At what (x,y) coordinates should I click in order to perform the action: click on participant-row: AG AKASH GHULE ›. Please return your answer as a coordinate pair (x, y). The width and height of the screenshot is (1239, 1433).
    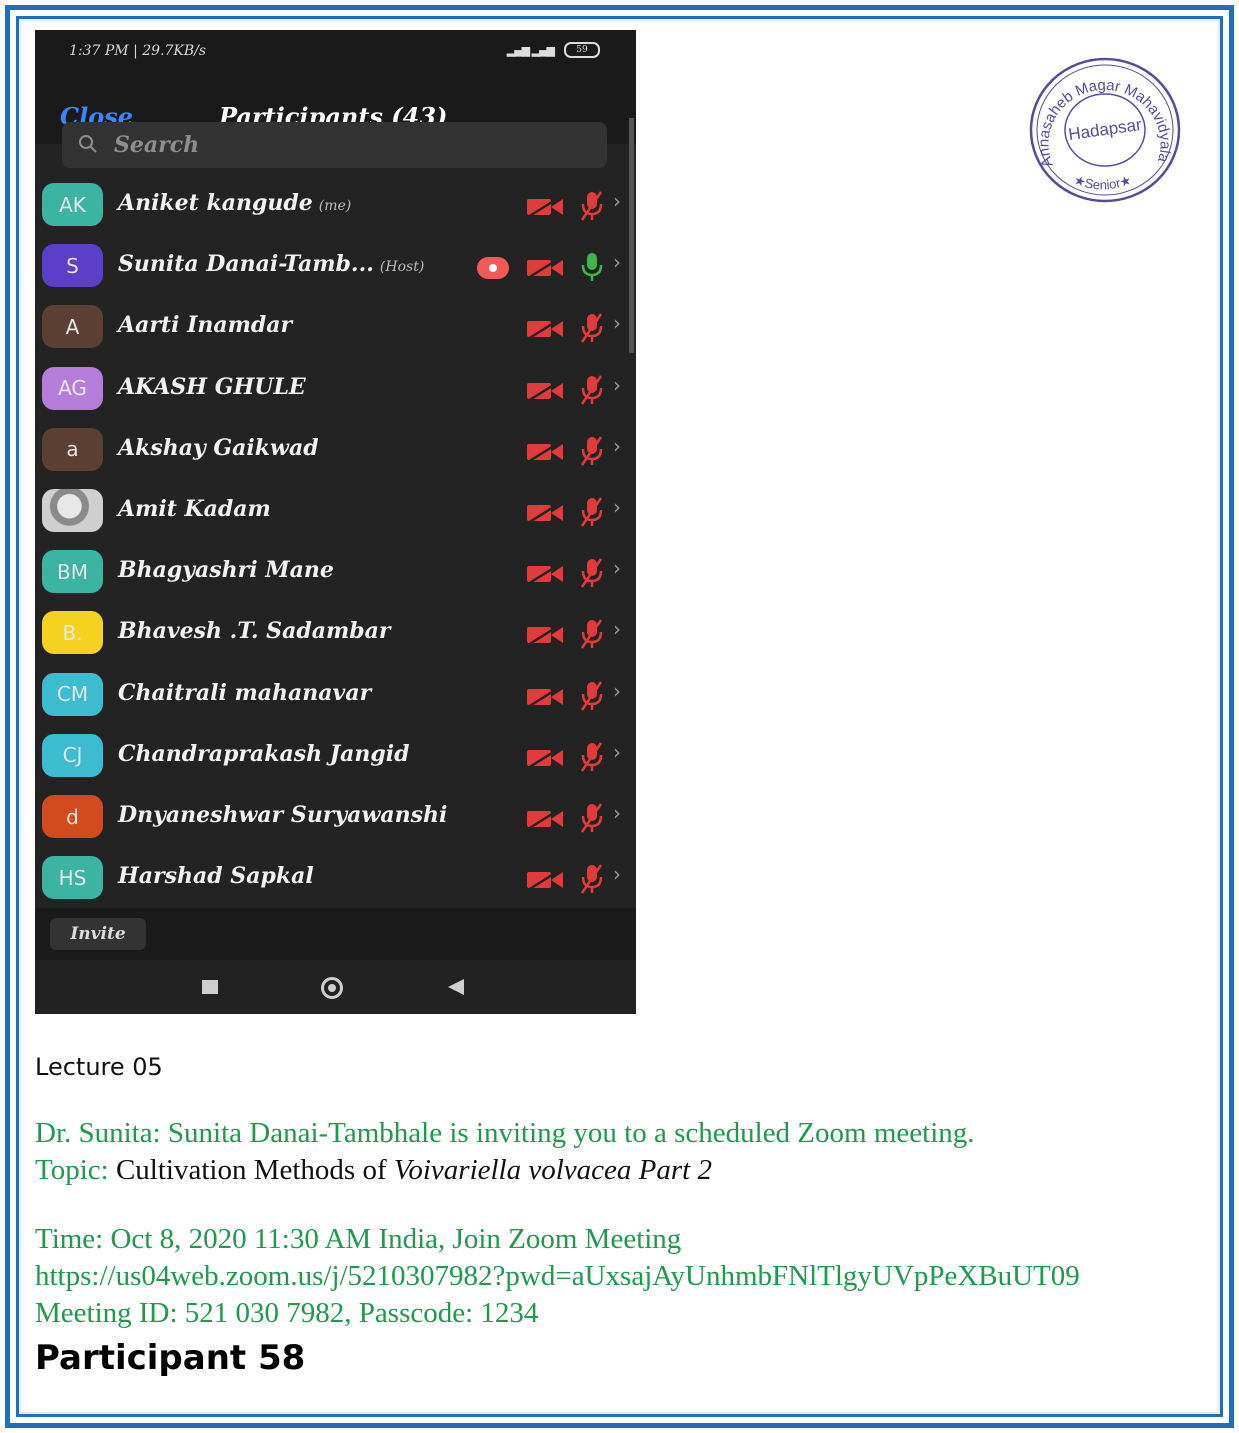
    Looking at the image, I should click on (332, 388).